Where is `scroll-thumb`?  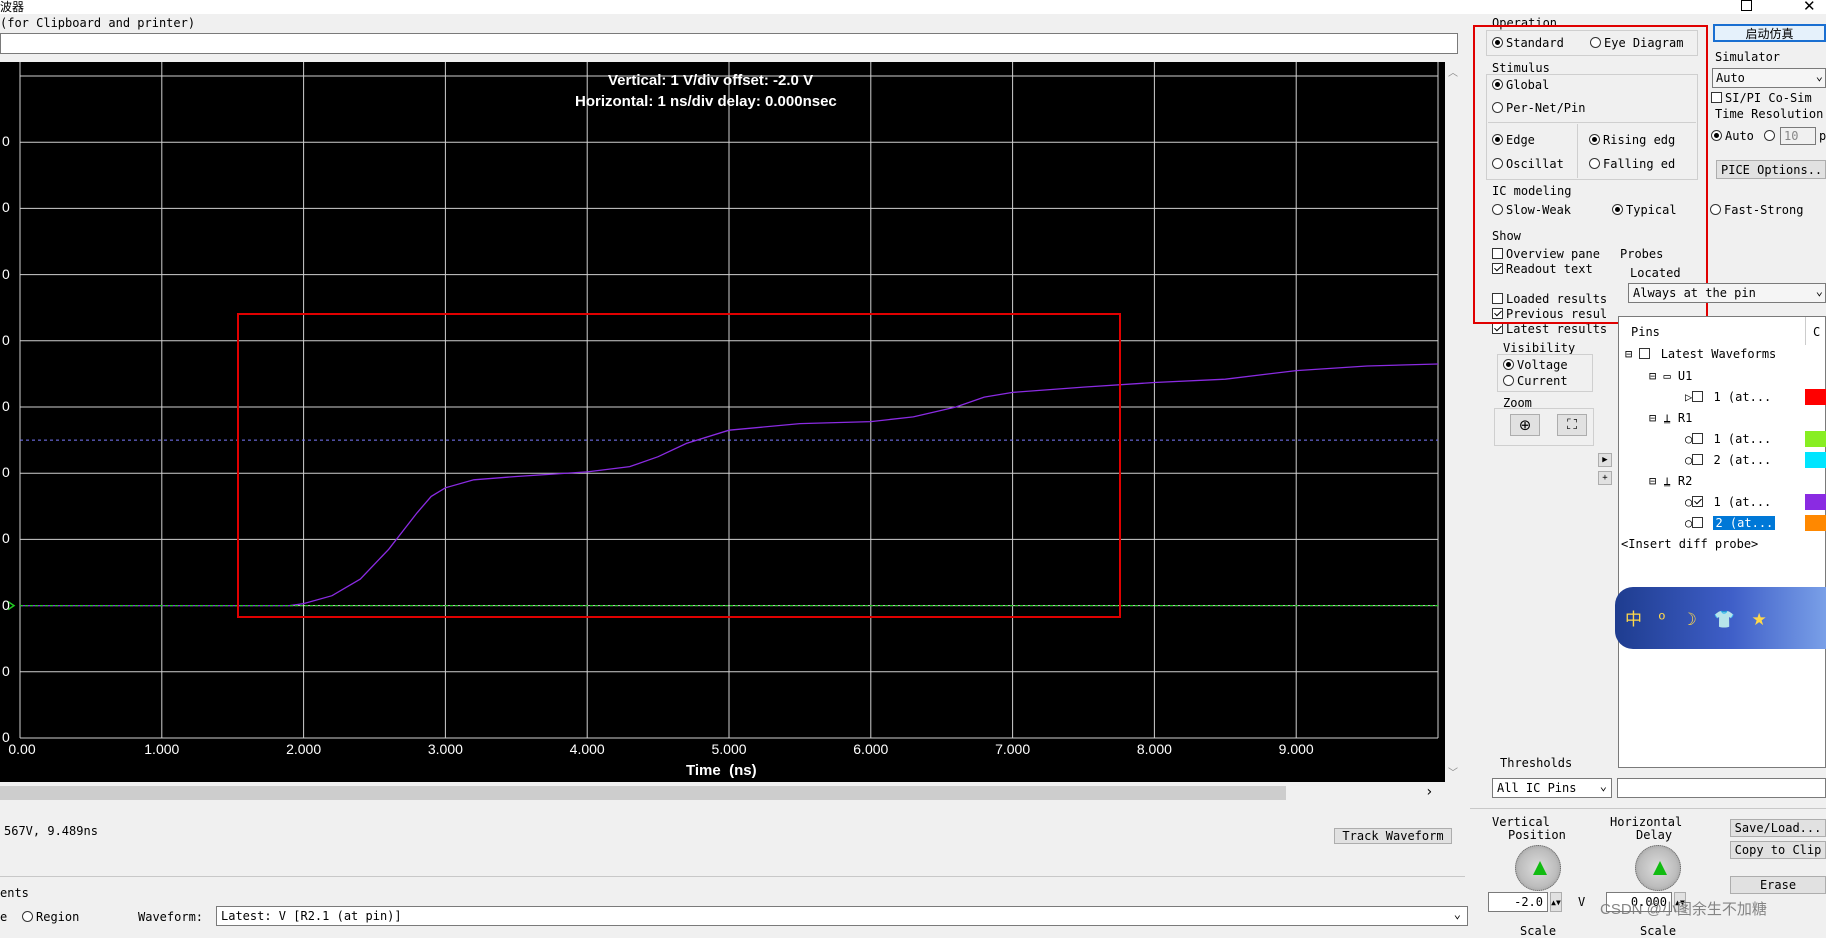 scroll-thumb is located at coordinates (643, 793).